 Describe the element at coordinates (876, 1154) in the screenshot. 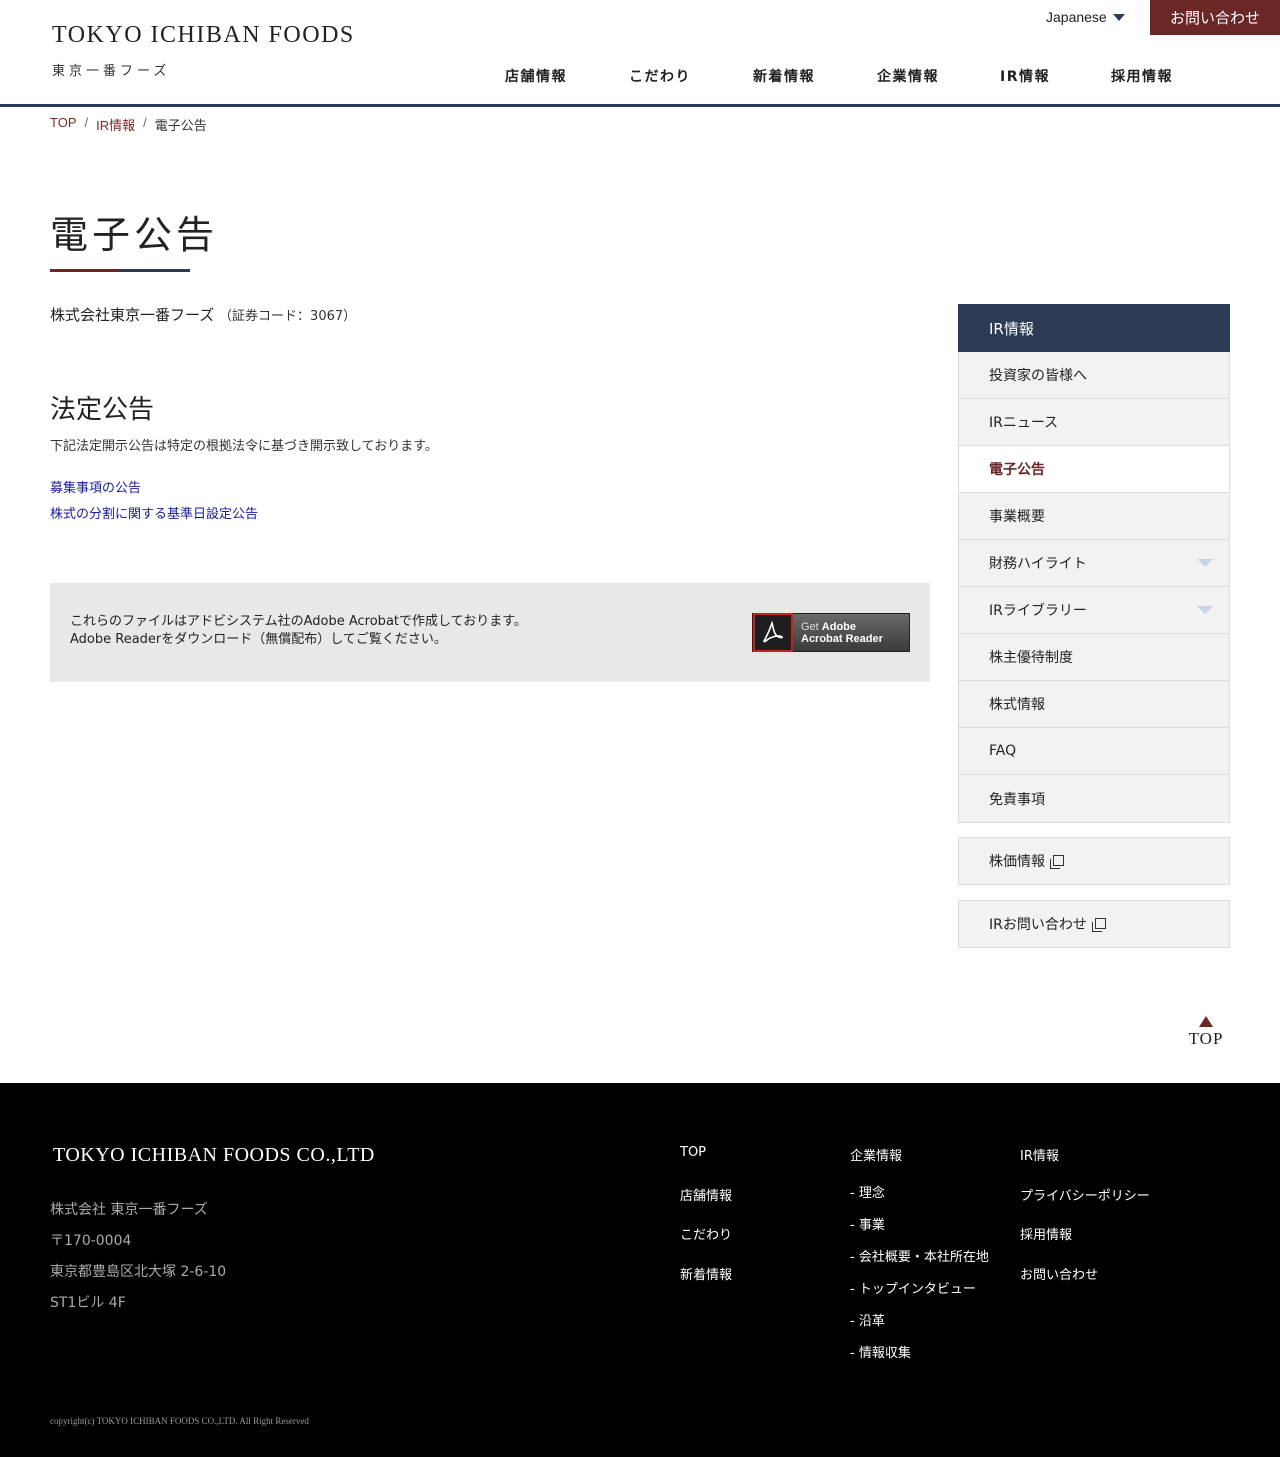

I see `footer-link-company: 企業情報` at that location.